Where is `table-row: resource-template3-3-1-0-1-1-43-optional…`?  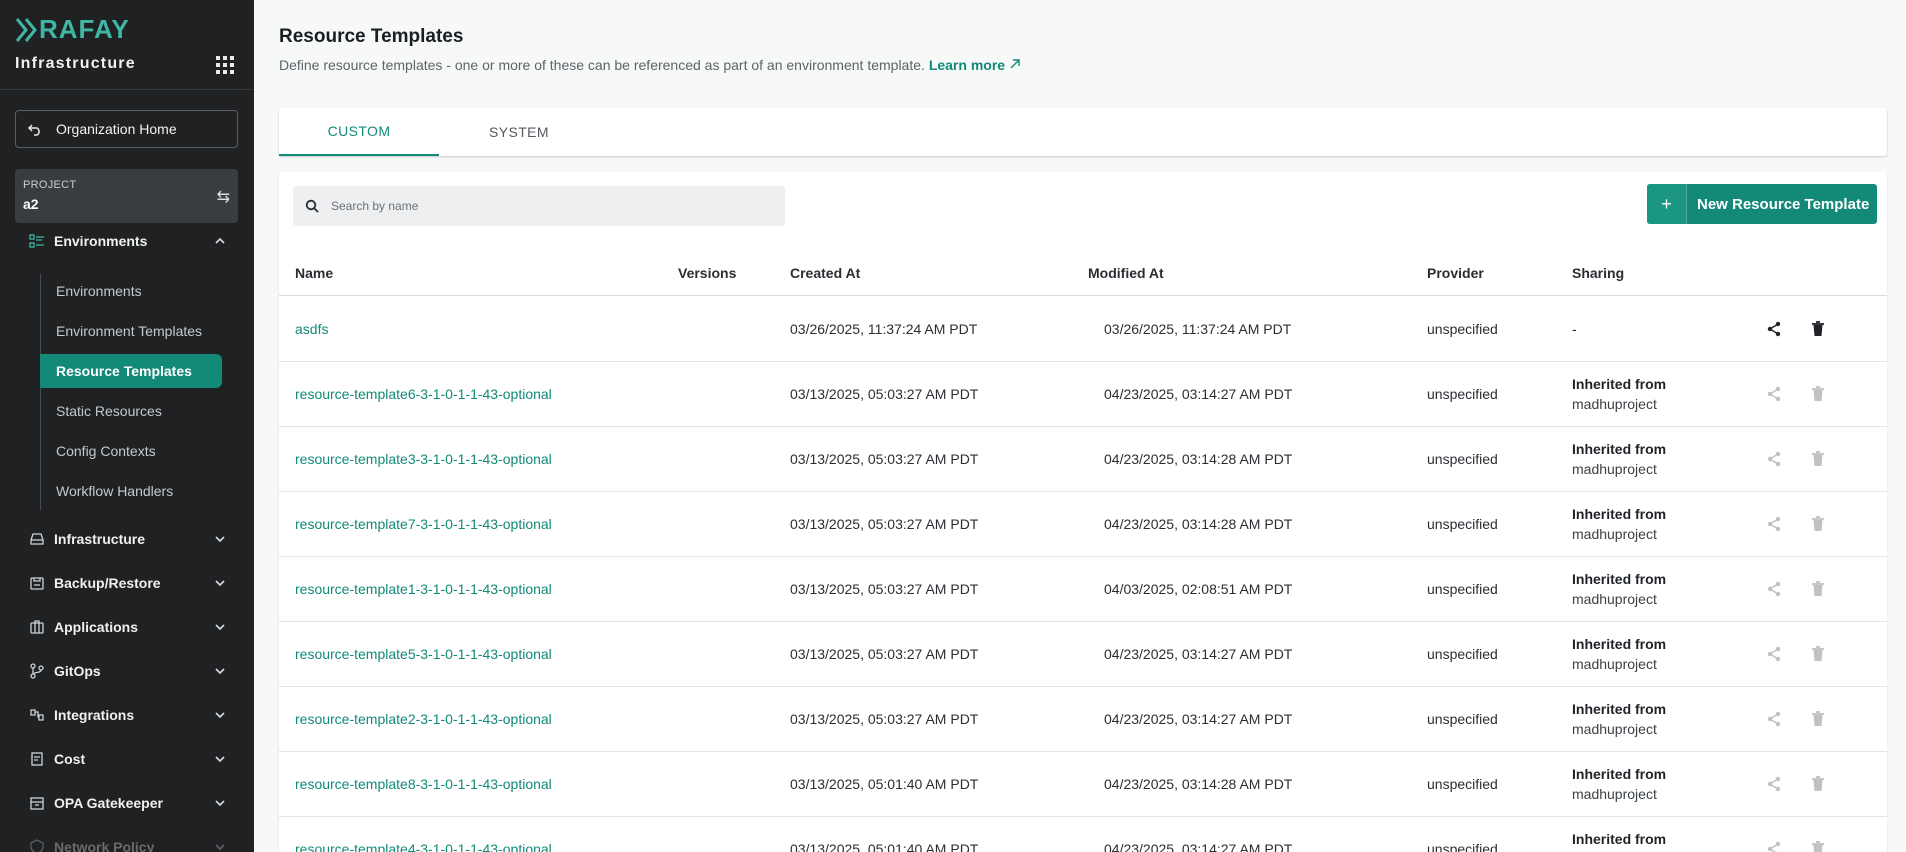
table-row: resource-template3-3-1-0-1-1-43-optional… is located at coordinates (1083, 459).